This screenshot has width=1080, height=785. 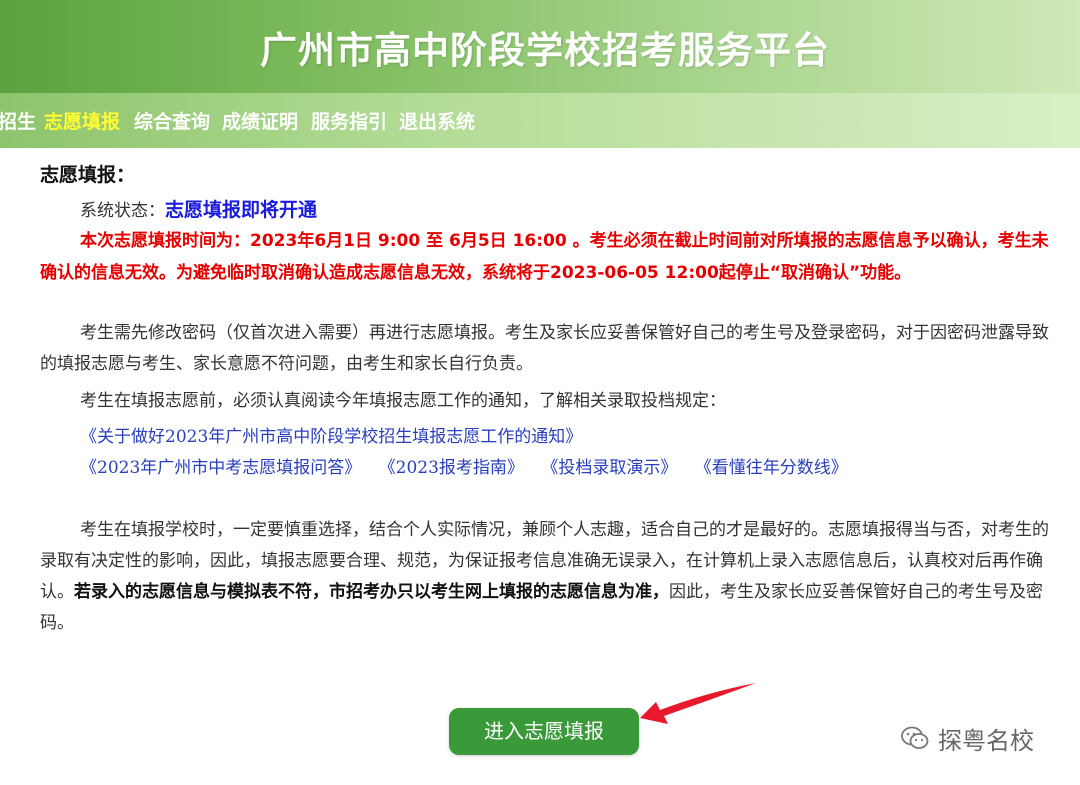 What do you see at coordinates (540, 120) in the screenshot?
I see `main-nav: 招生 志愿填报 综合查询 成绩证明 服务指引 退出系统` at bounding box center [540, 120].